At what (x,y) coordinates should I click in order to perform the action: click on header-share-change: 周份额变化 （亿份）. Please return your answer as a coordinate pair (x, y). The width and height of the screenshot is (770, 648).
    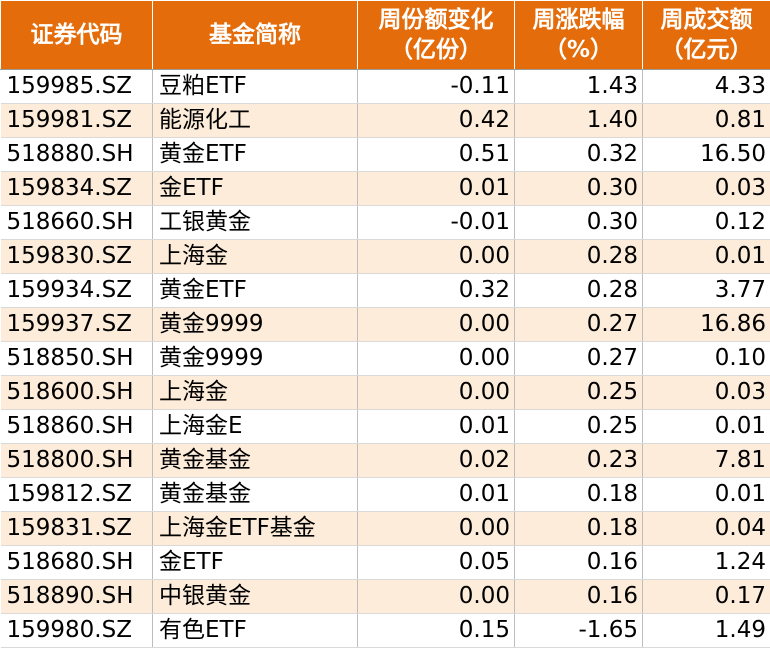
    Looking at the image, I should click on (436, 35).